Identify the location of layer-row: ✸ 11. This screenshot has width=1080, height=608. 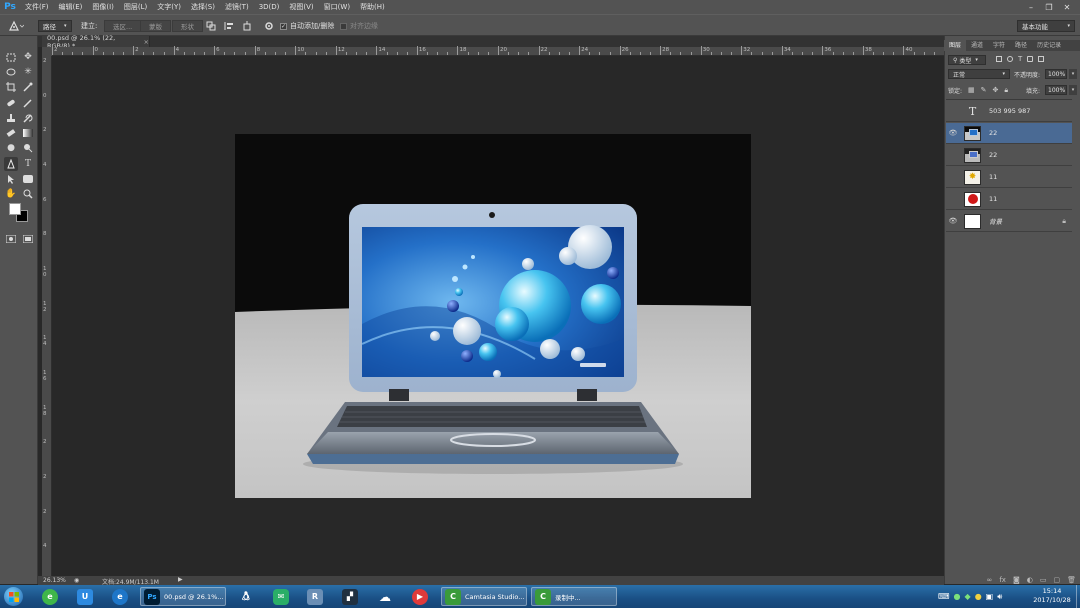
(1009, 177).